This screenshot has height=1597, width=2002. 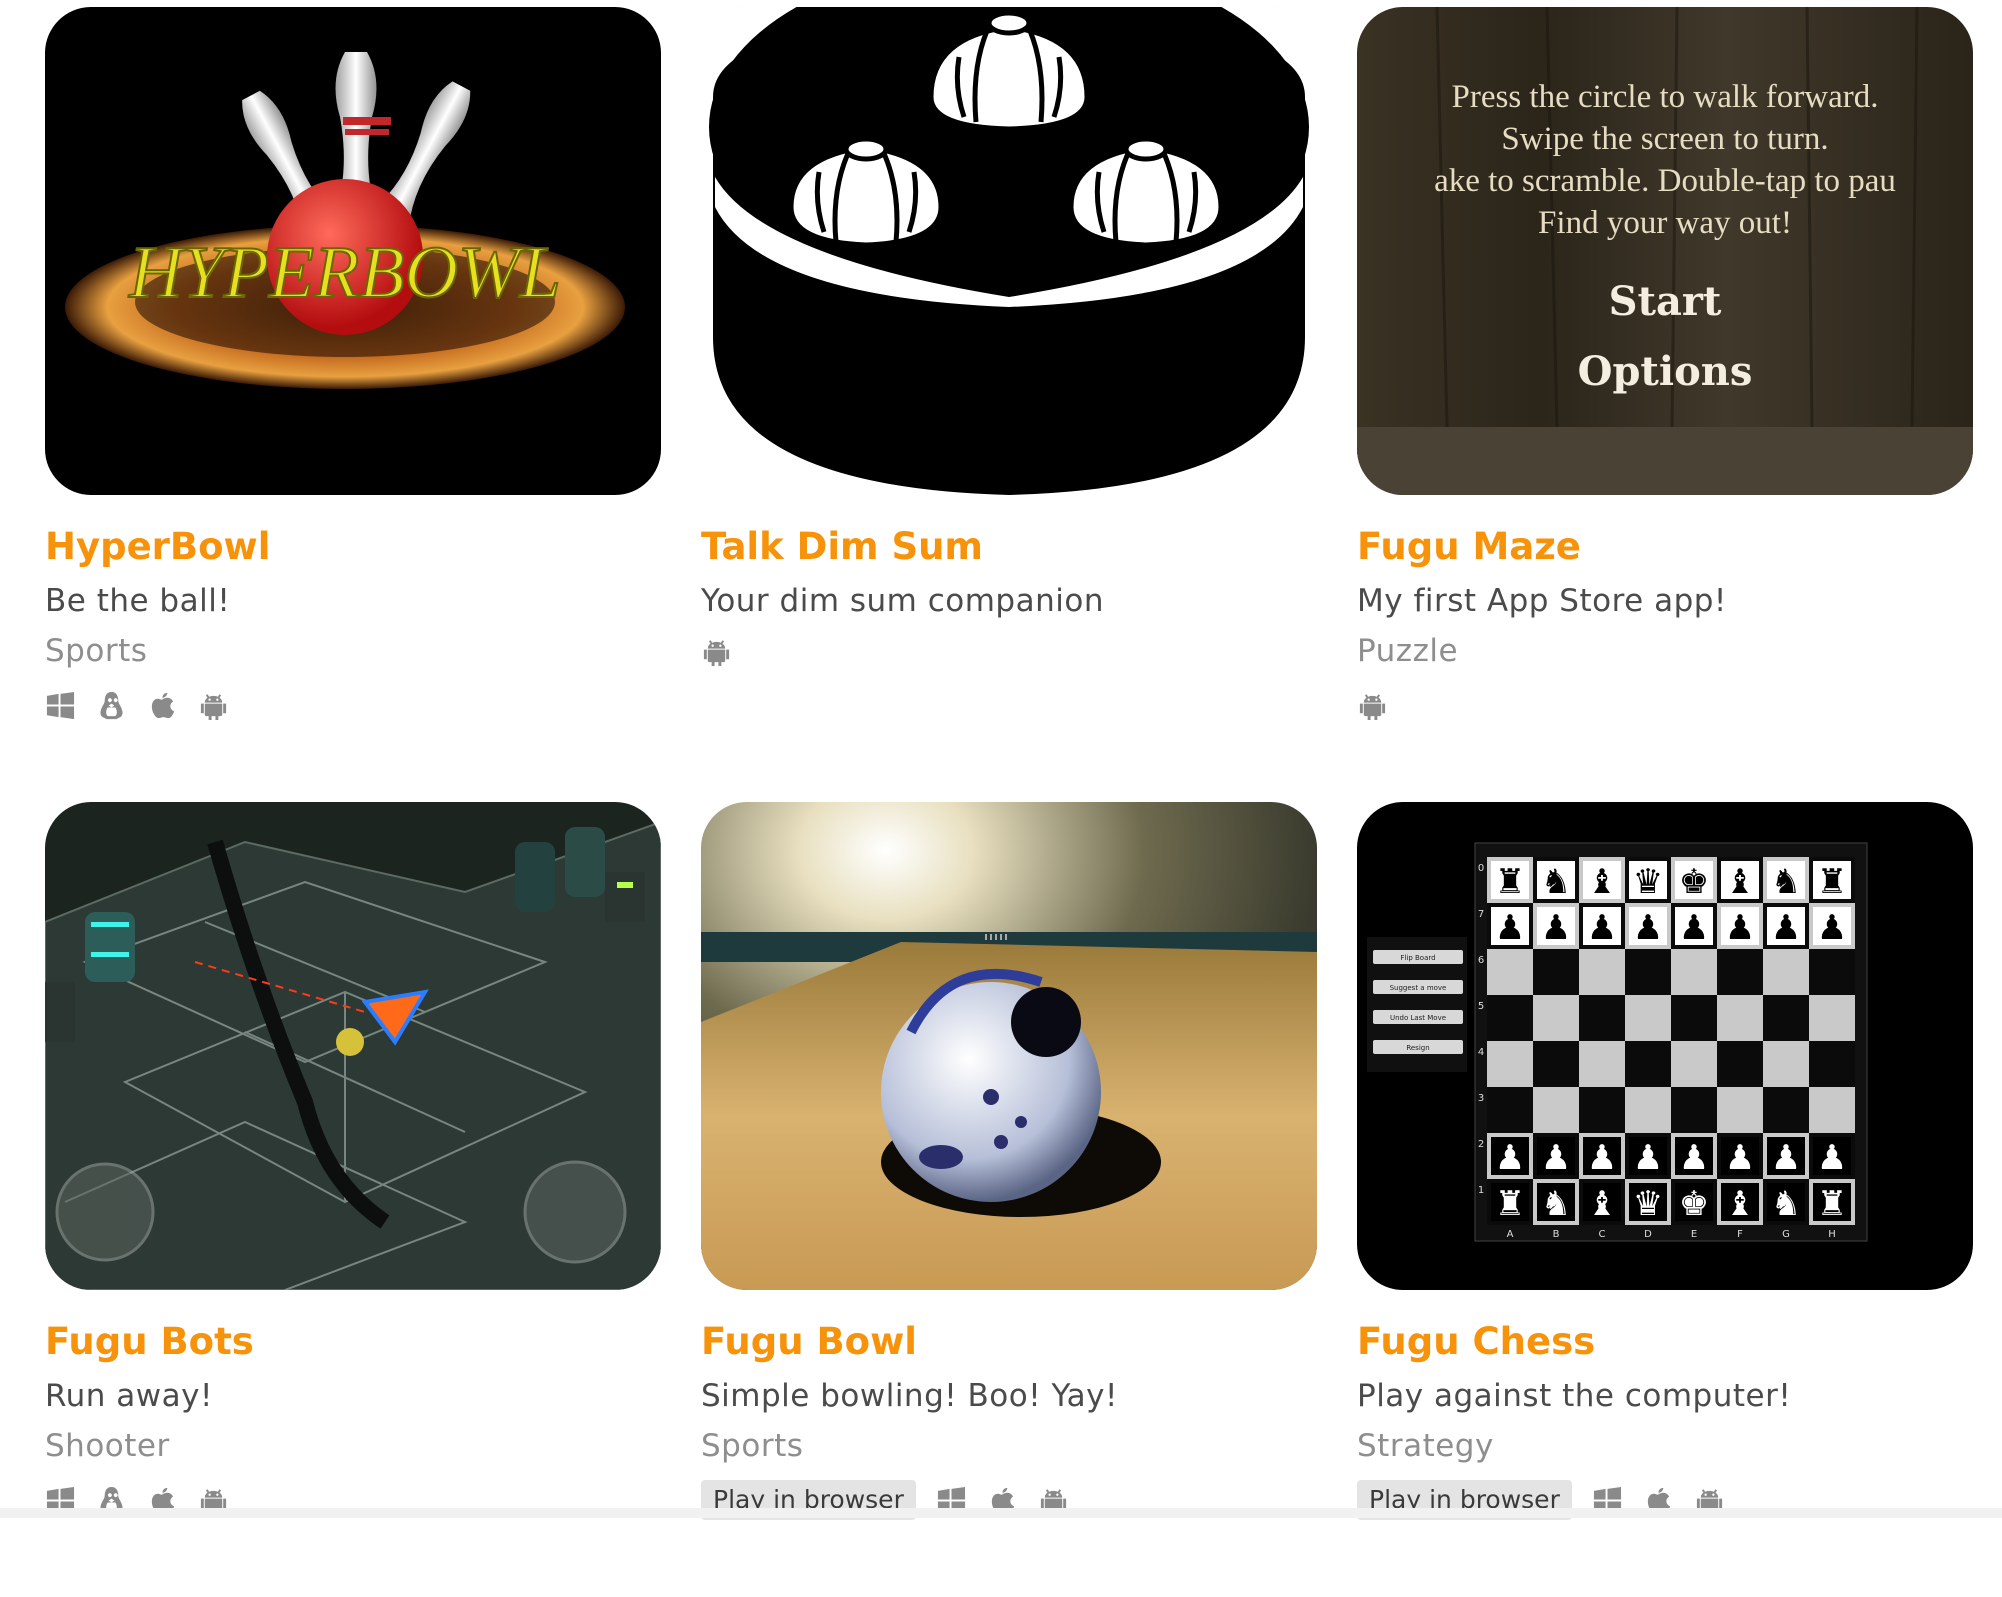 What do you see at coordinates (353, 547) in the screenshot?
I see `game-title: HyperBowl` at bounding box center [353, 547].